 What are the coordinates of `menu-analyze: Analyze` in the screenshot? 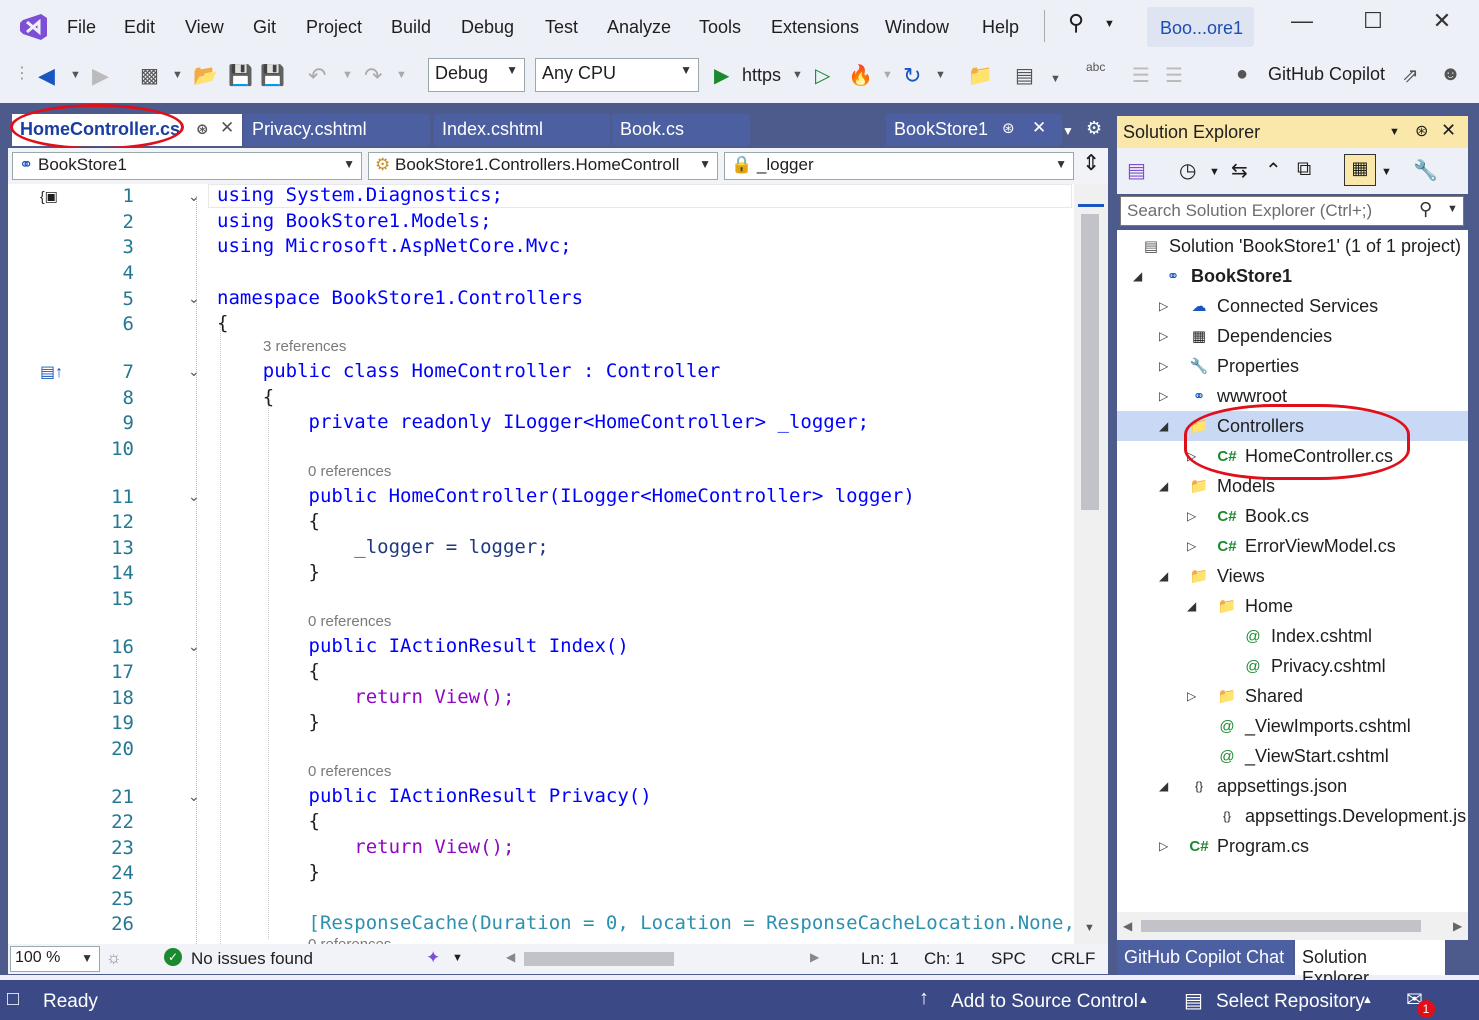 It's located at (639, 27).